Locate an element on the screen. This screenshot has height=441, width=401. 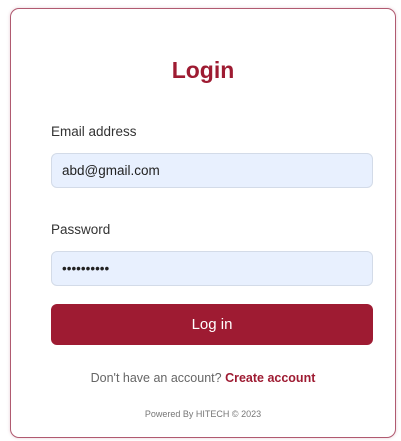
signup-row: Don't have an account? Create account is located at coordinates (203, 378).